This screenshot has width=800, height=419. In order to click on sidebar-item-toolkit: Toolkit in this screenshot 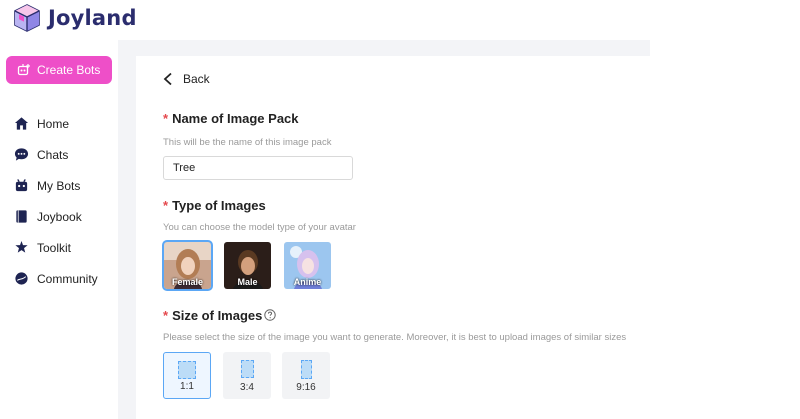, I will do `click(59, 247)`.